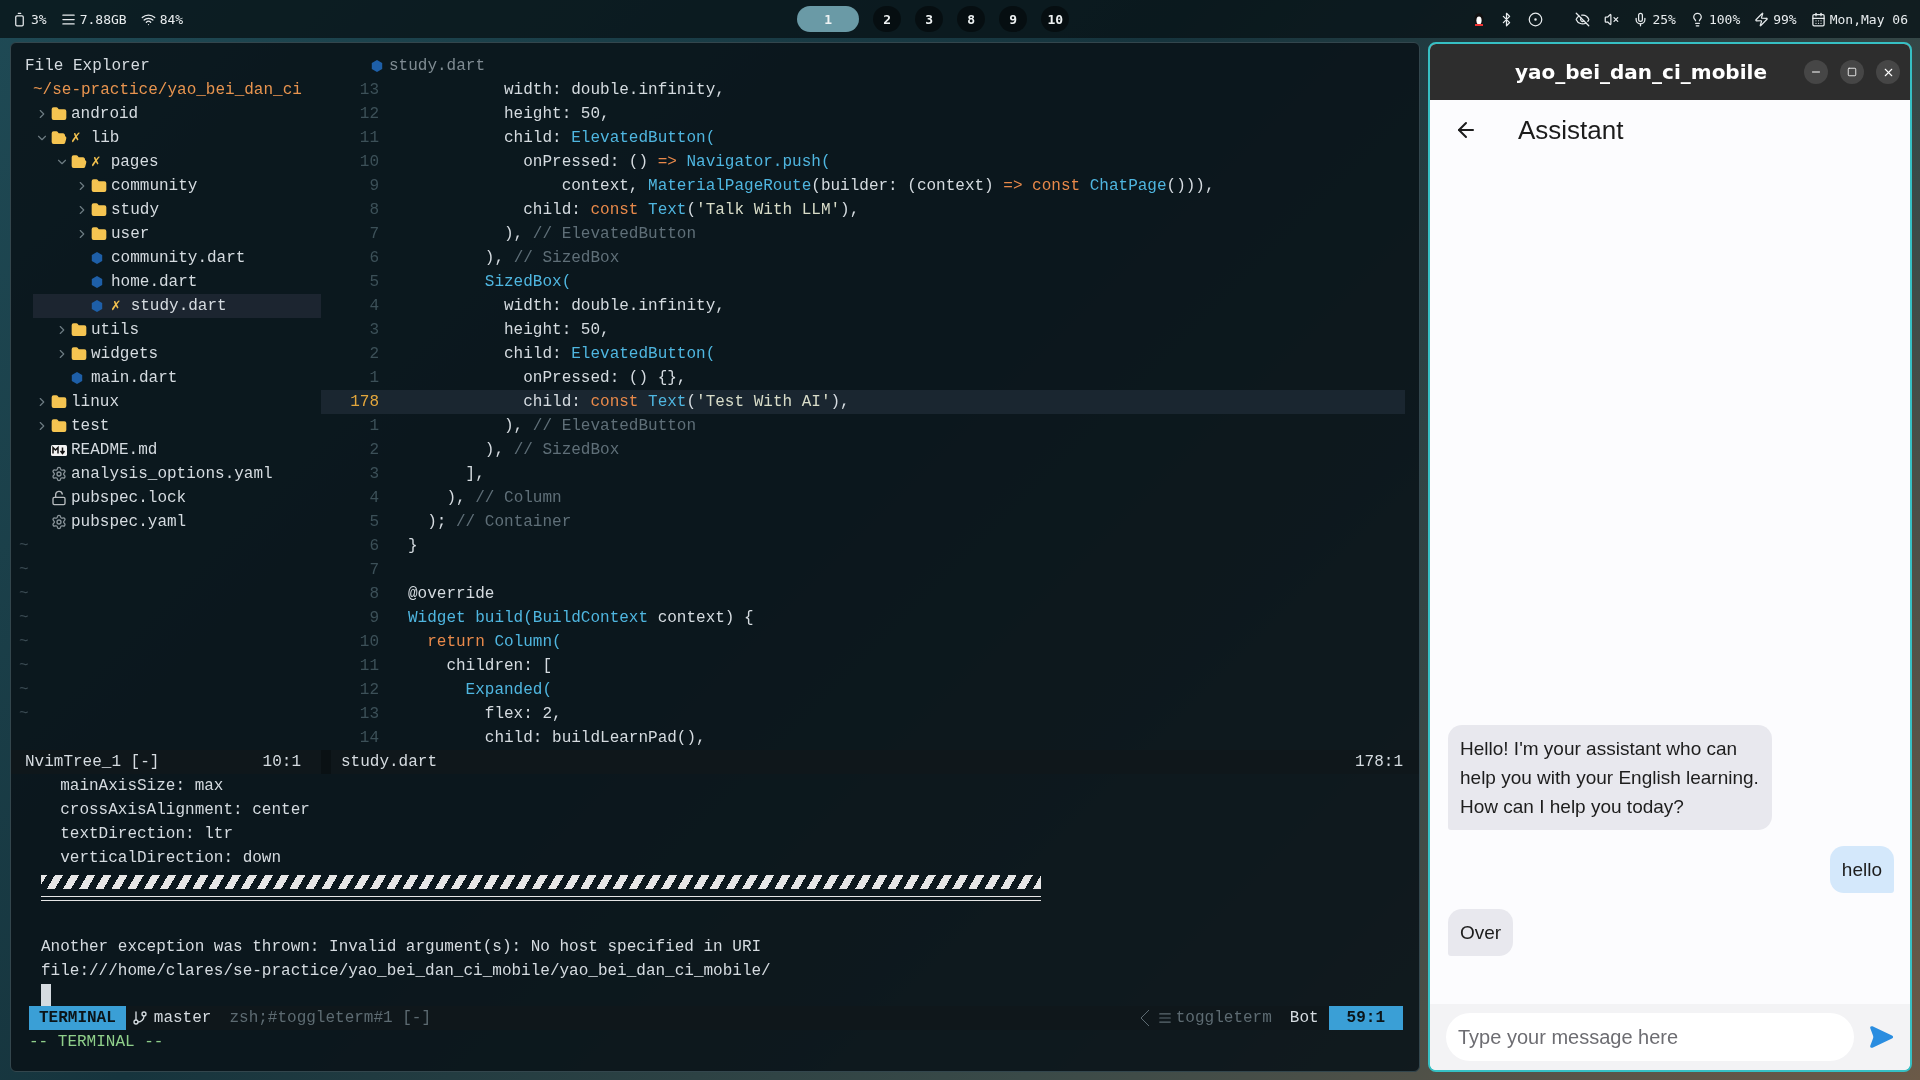 This screenshot has height=1080, width=1920. What do you see at coordinates (887, 19) in the screenshot?
I see `workspace-button: 2` at bounding box center [887, 19].